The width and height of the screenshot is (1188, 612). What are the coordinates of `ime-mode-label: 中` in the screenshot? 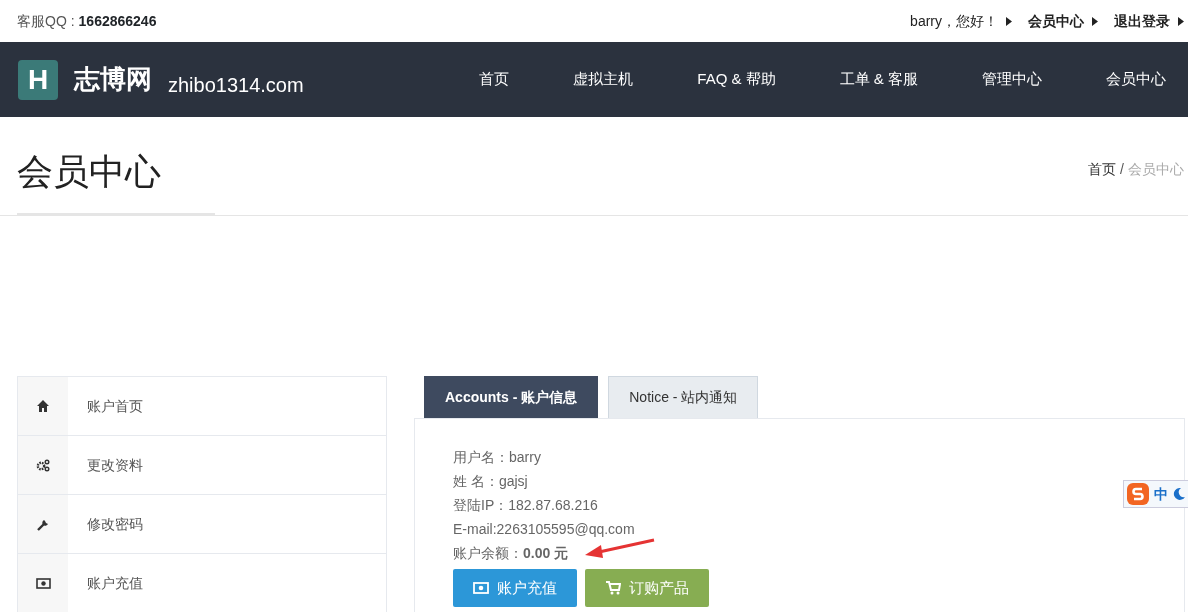 It's located at (1161, 494).